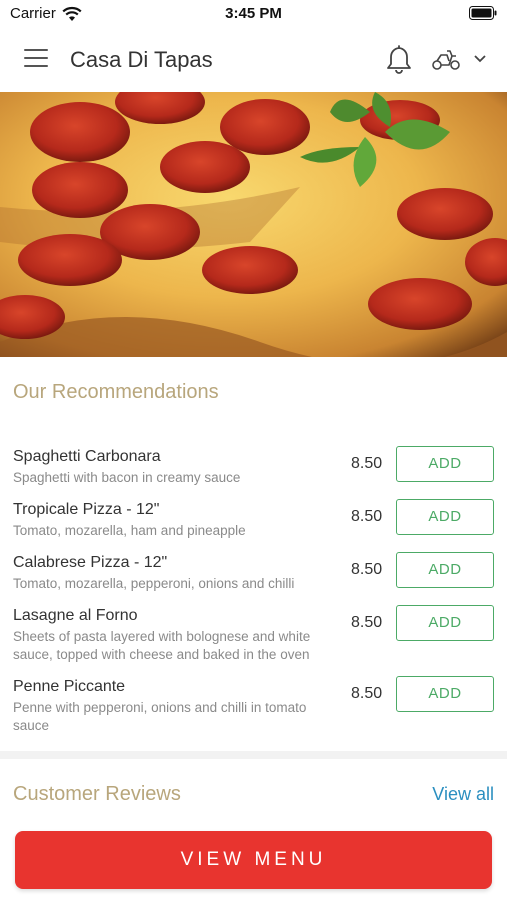  What do you see at coordinates (399, 59) in the screenshot?
I see `bell-icon` at bounding box center [399, 59].